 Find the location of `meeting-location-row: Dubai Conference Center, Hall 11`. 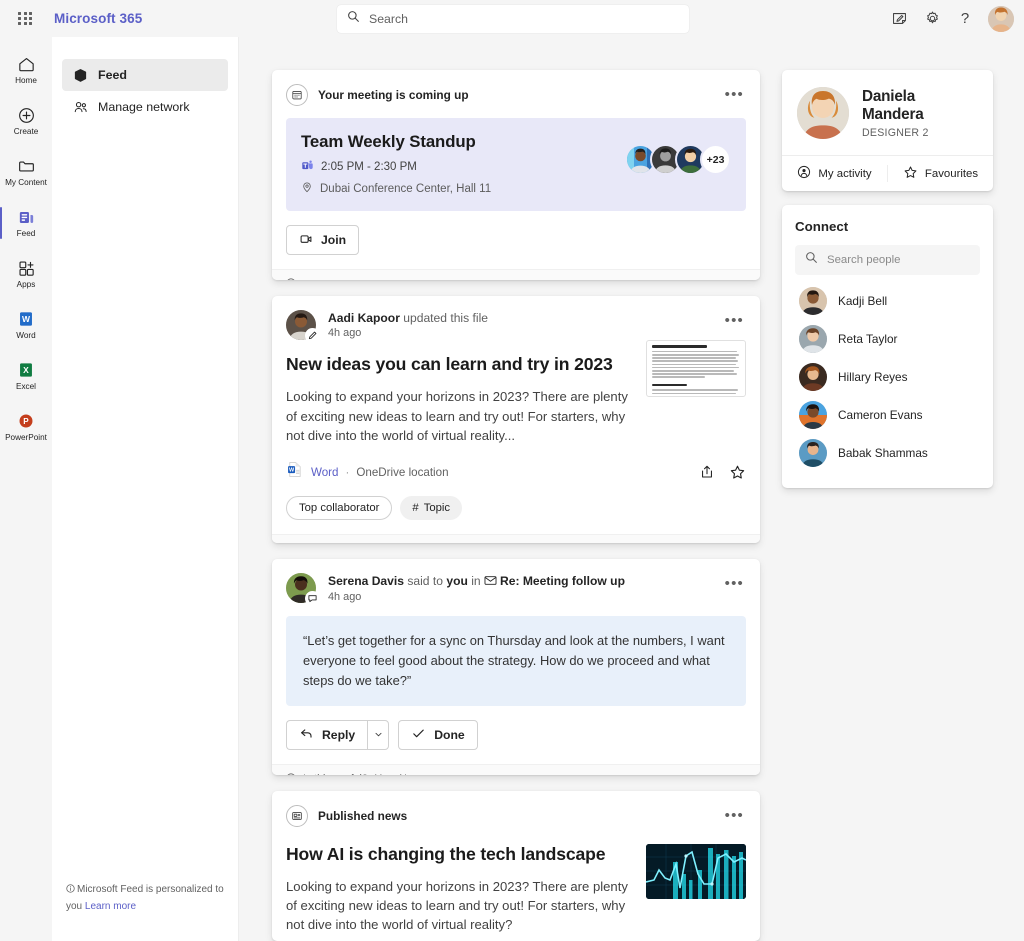

meeting-location-row: Dubai Conference Center, Hall 11 is located at coordinates (396, 188).